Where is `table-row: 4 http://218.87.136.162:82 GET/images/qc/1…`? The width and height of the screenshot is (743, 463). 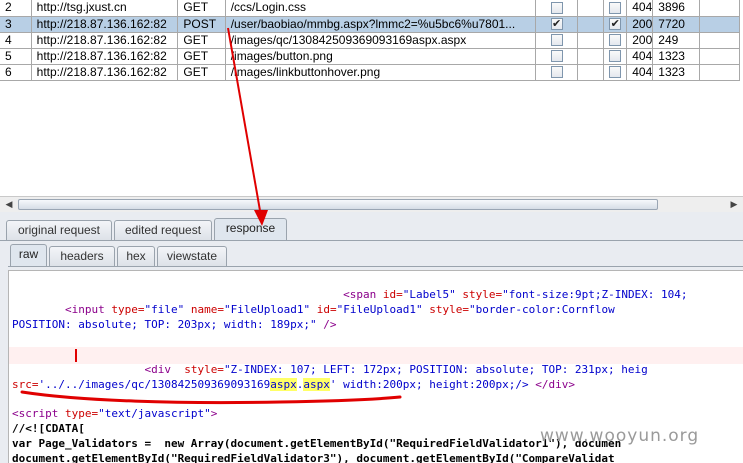 table-row: 4 http://218.87.136.162:82 GET/images/qc/1… is located at coordinates (371, 40).